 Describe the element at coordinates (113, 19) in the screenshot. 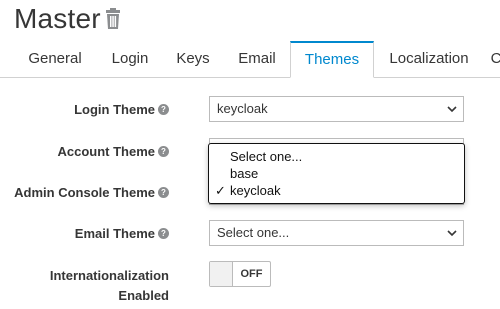

I see `trash-icon` at that location.